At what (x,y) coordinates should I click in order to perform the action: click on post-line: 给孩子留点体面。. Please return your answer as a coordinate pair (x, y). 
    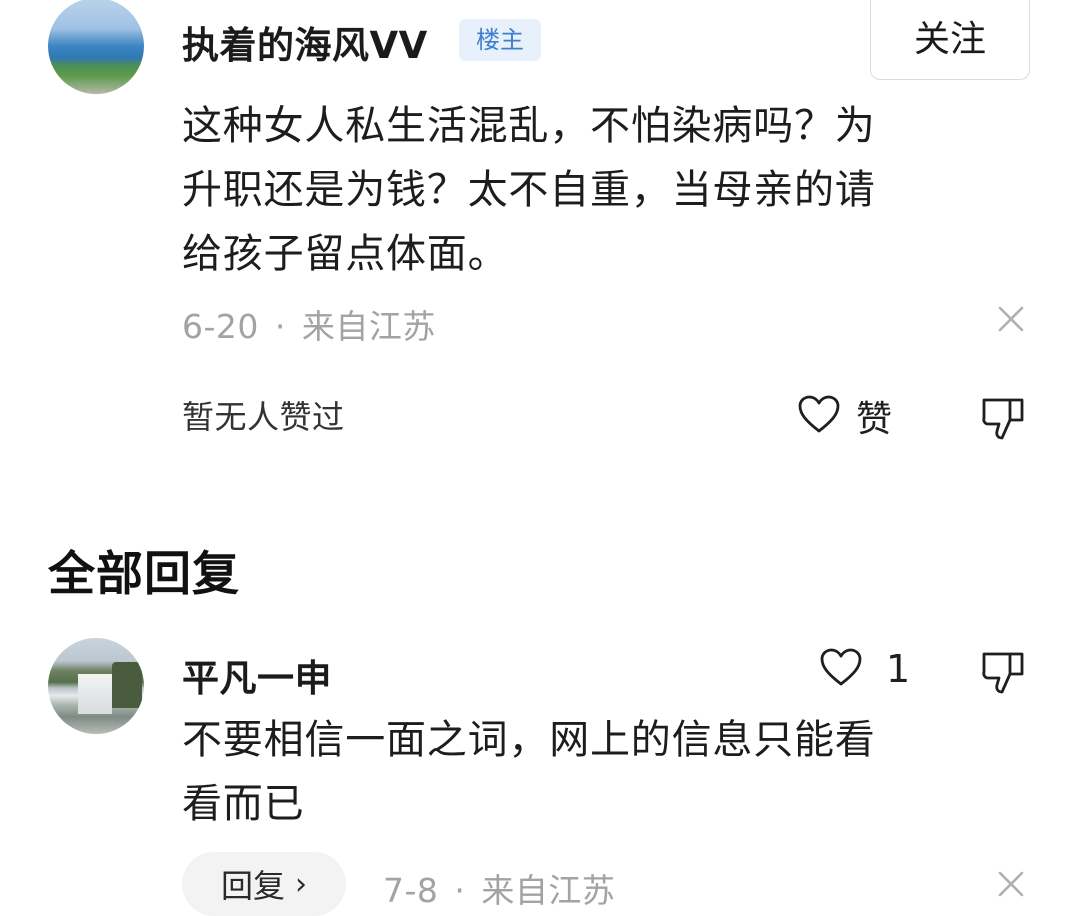
    Looking at the image, I should click on (345, 254).